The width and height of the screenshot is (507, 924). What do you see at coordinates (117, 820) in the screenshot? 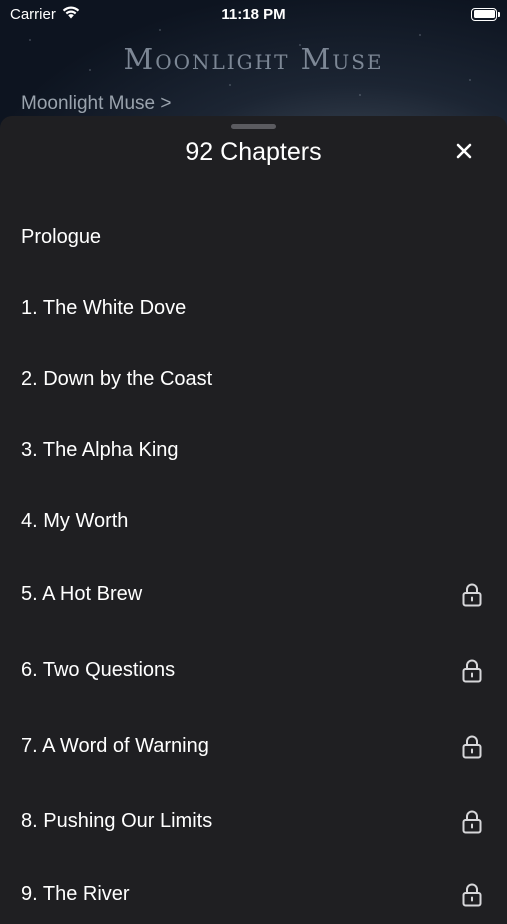
I see `chapter-label: 8. Pushing Our Limits` at bounding box center [117, 820].